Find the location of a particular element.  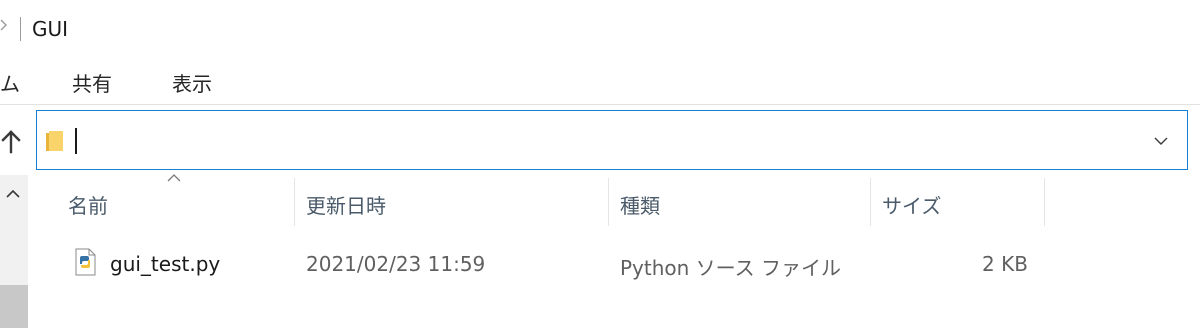

sort-ascending-icon is located at coordinates (174, 178).